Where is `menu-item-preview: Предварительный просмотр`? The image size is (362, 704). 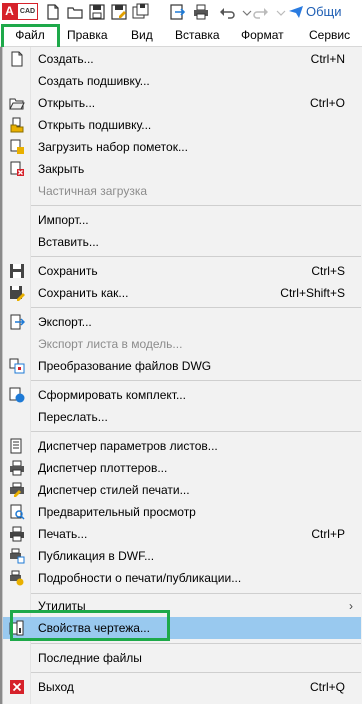 menu-item-preview: Предварительный просмотр is located at coordinates (182, 512).